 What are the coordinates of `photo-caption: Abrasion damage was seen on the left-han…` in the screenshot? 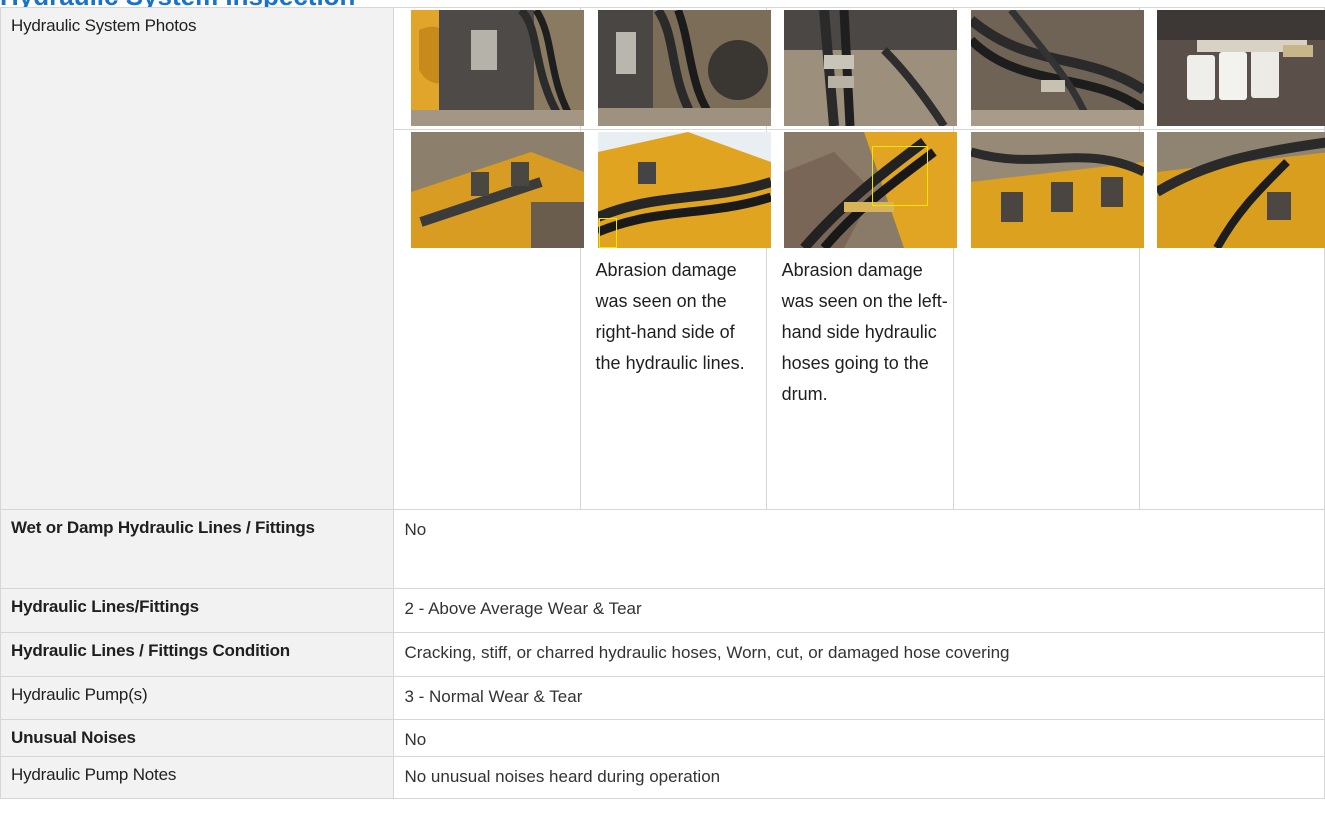 It's located at (864, 332).